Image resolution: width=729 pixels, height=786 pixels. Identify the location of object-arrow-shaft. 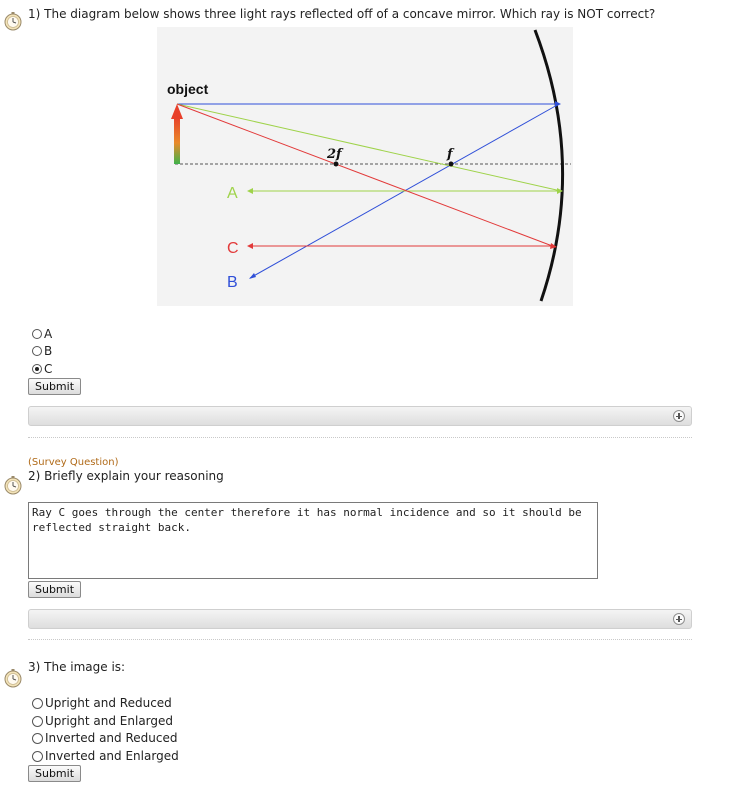
(177, 140).